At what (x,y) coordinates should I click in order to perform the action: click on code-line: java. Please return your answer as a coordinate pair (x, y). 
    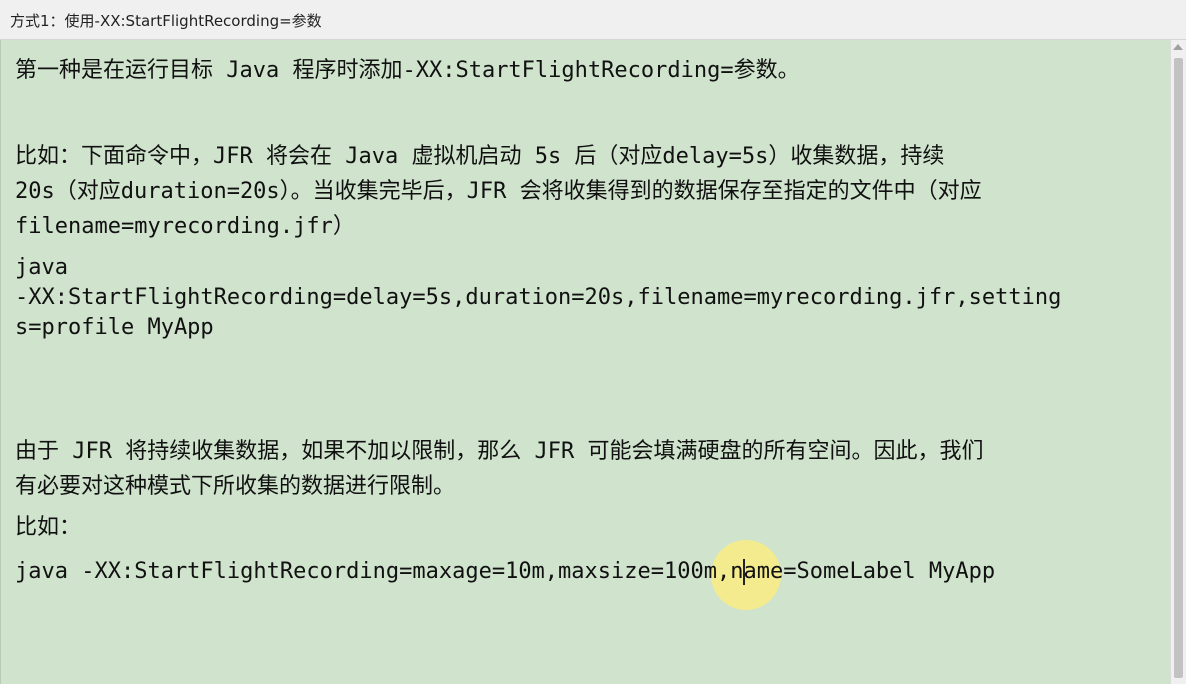
    Looking at the image, I should click on (41, 267).